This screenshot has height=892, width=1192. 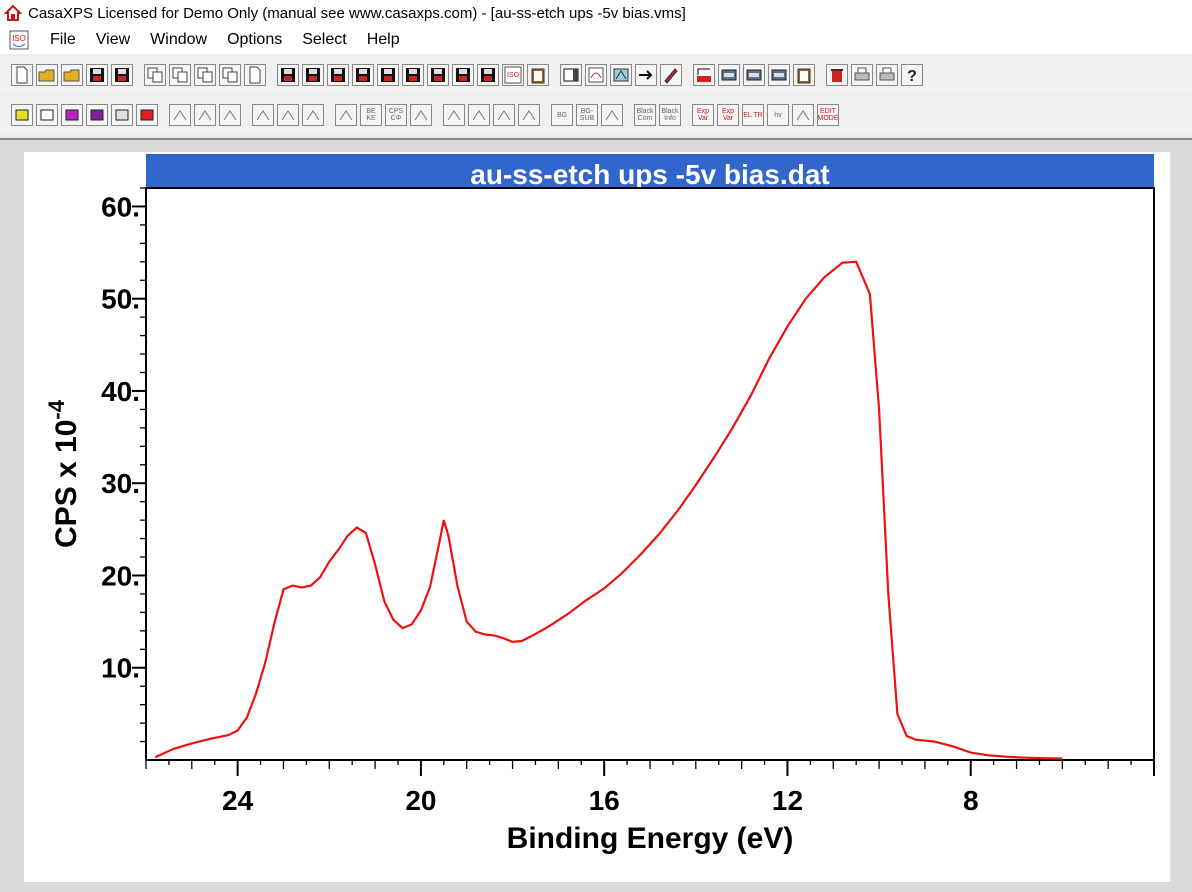 I want to click on library-icon, so click(x=704, y=75).